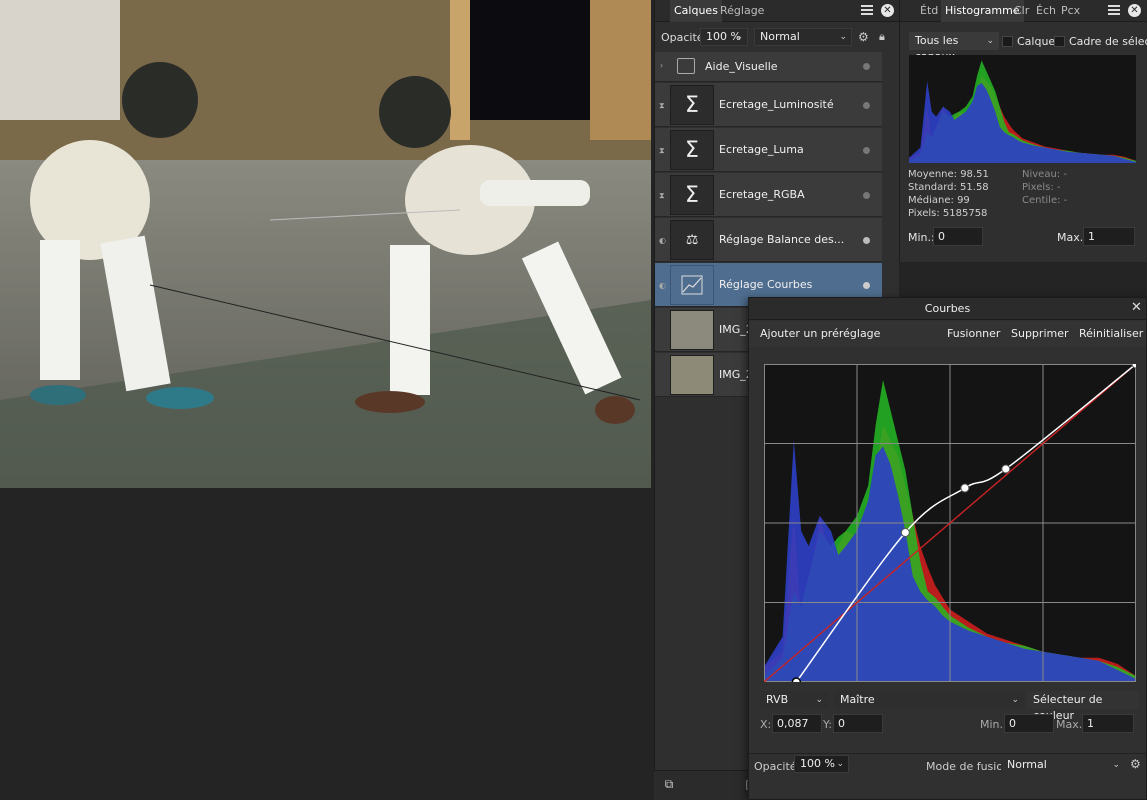  What do you see at coordinates (761, 149) in the screenshot?
I see `layer-name: Ecretage_Luma` at bounding box center [761, 149].